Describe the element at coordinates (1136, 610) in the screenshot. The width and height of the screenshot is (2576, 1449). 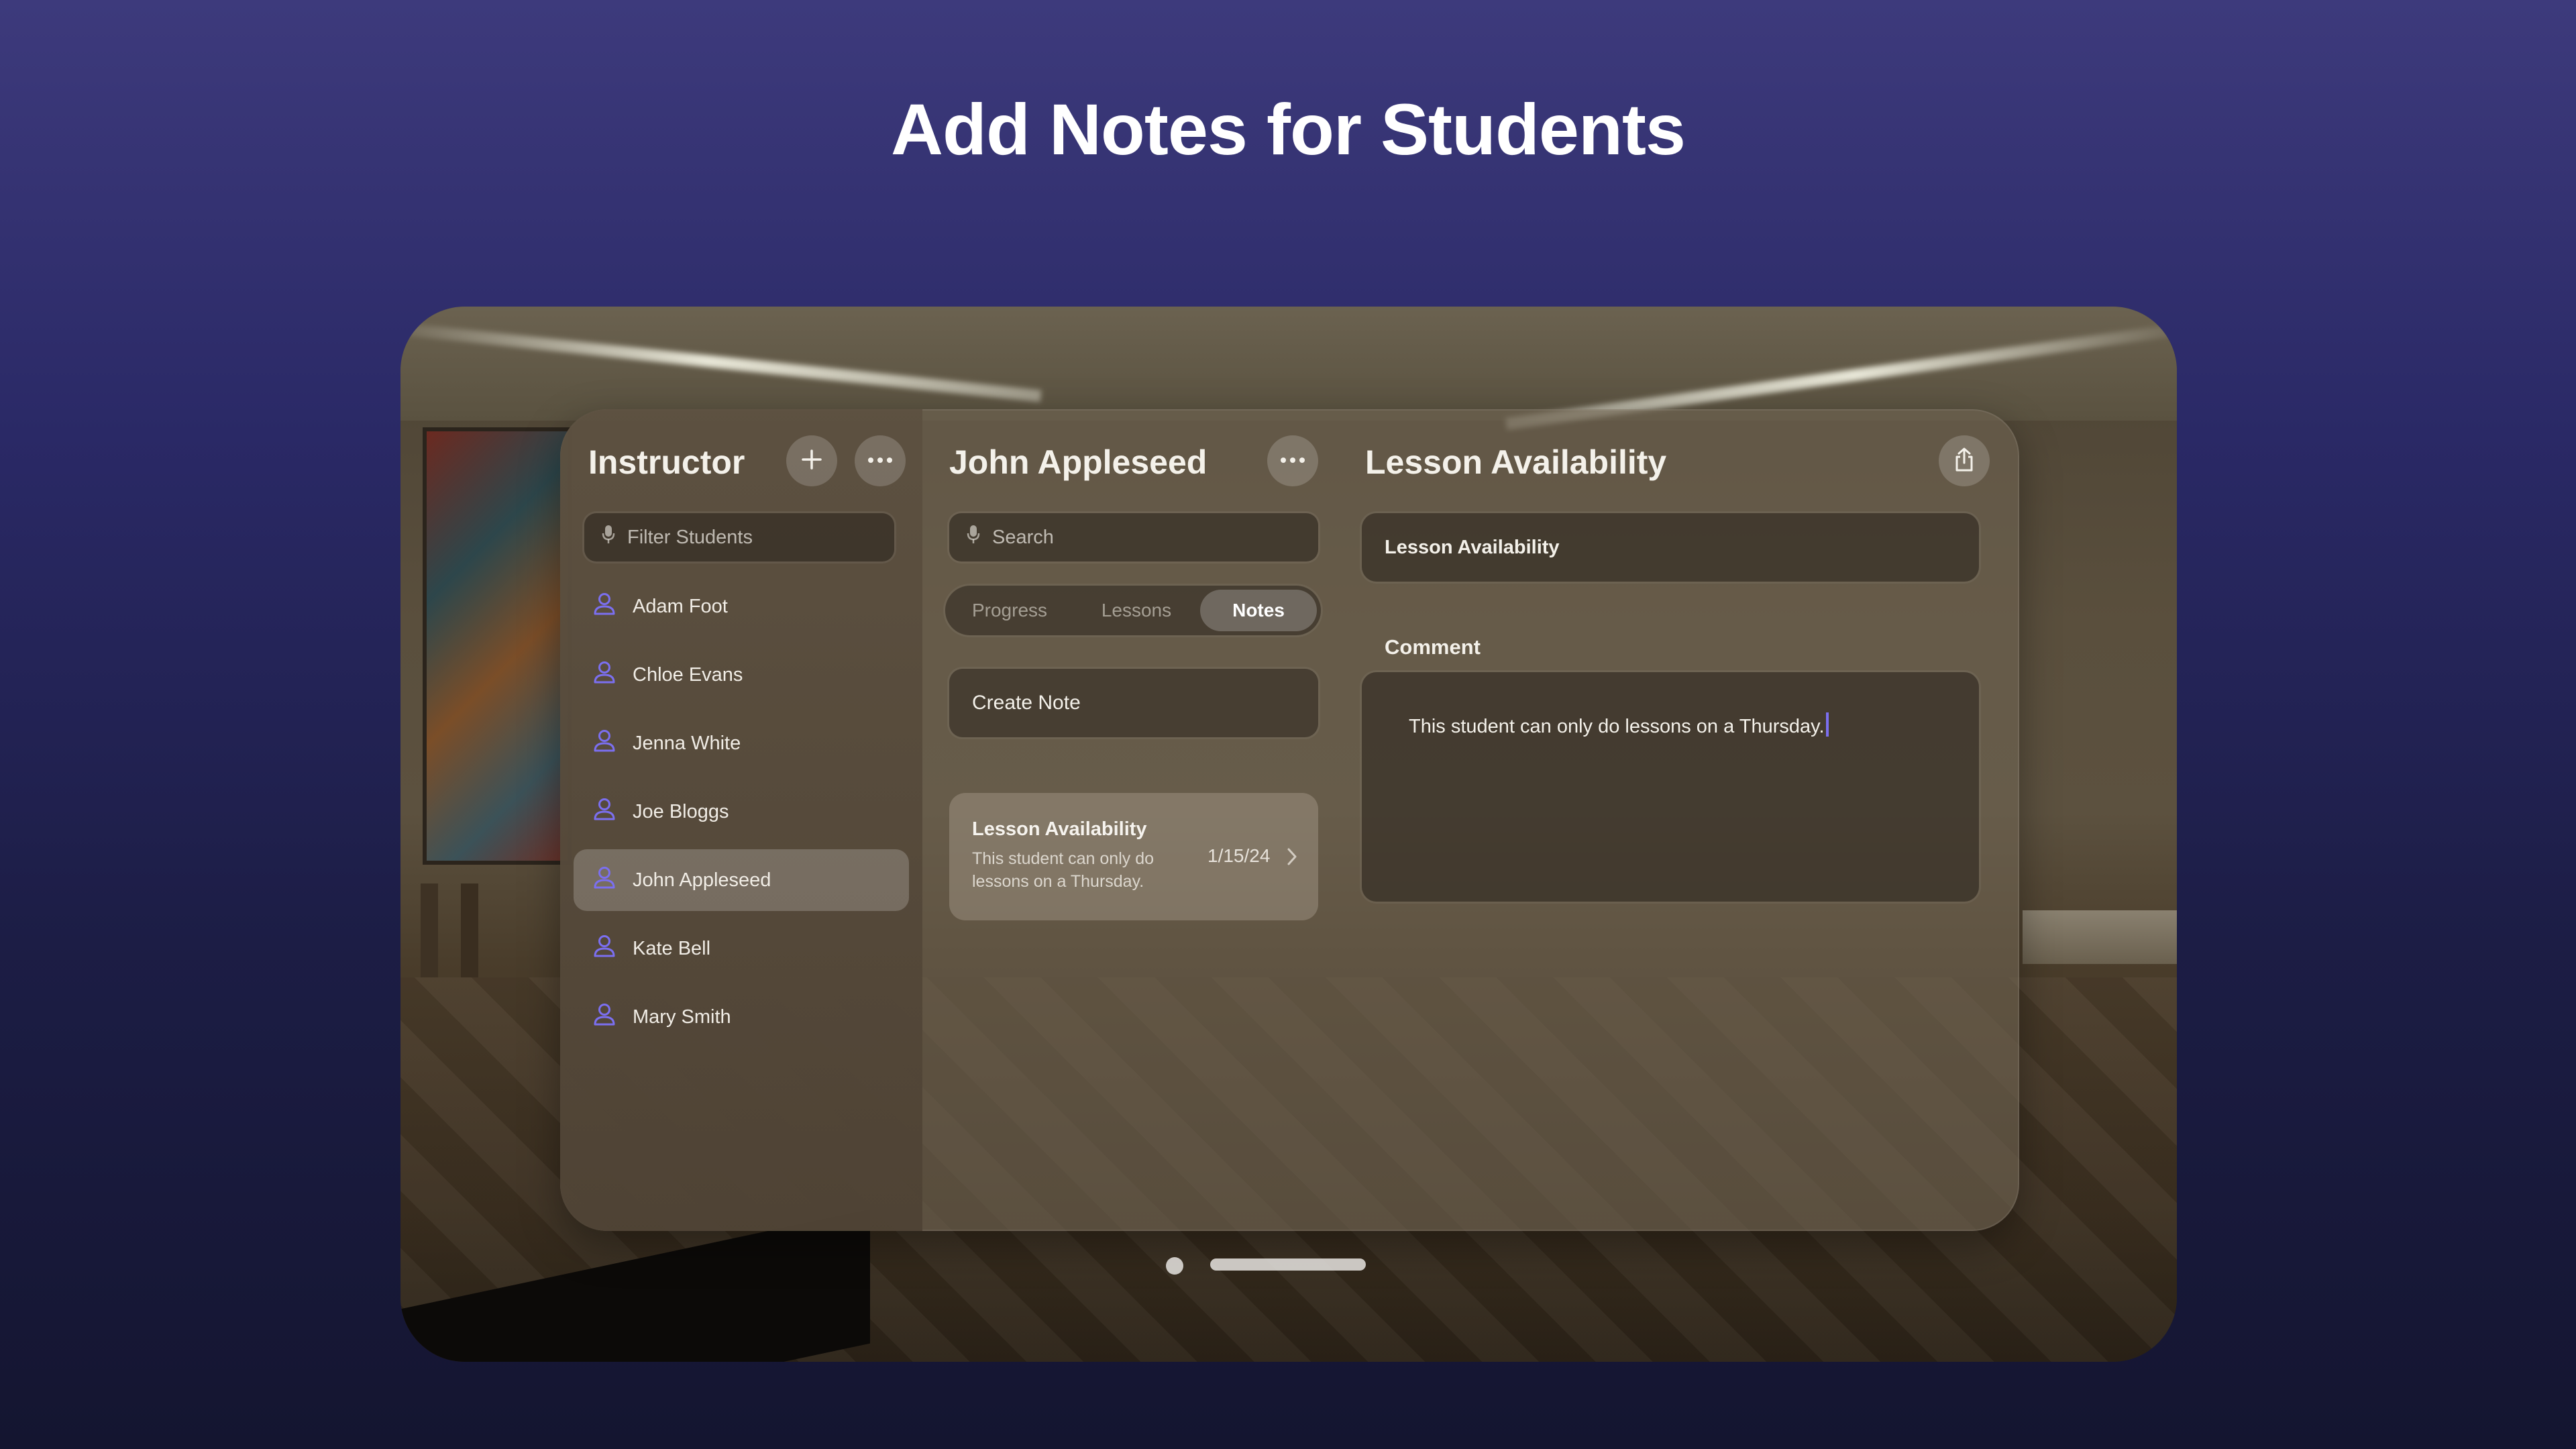
I see `tab-lessons: Lessons` at that location.